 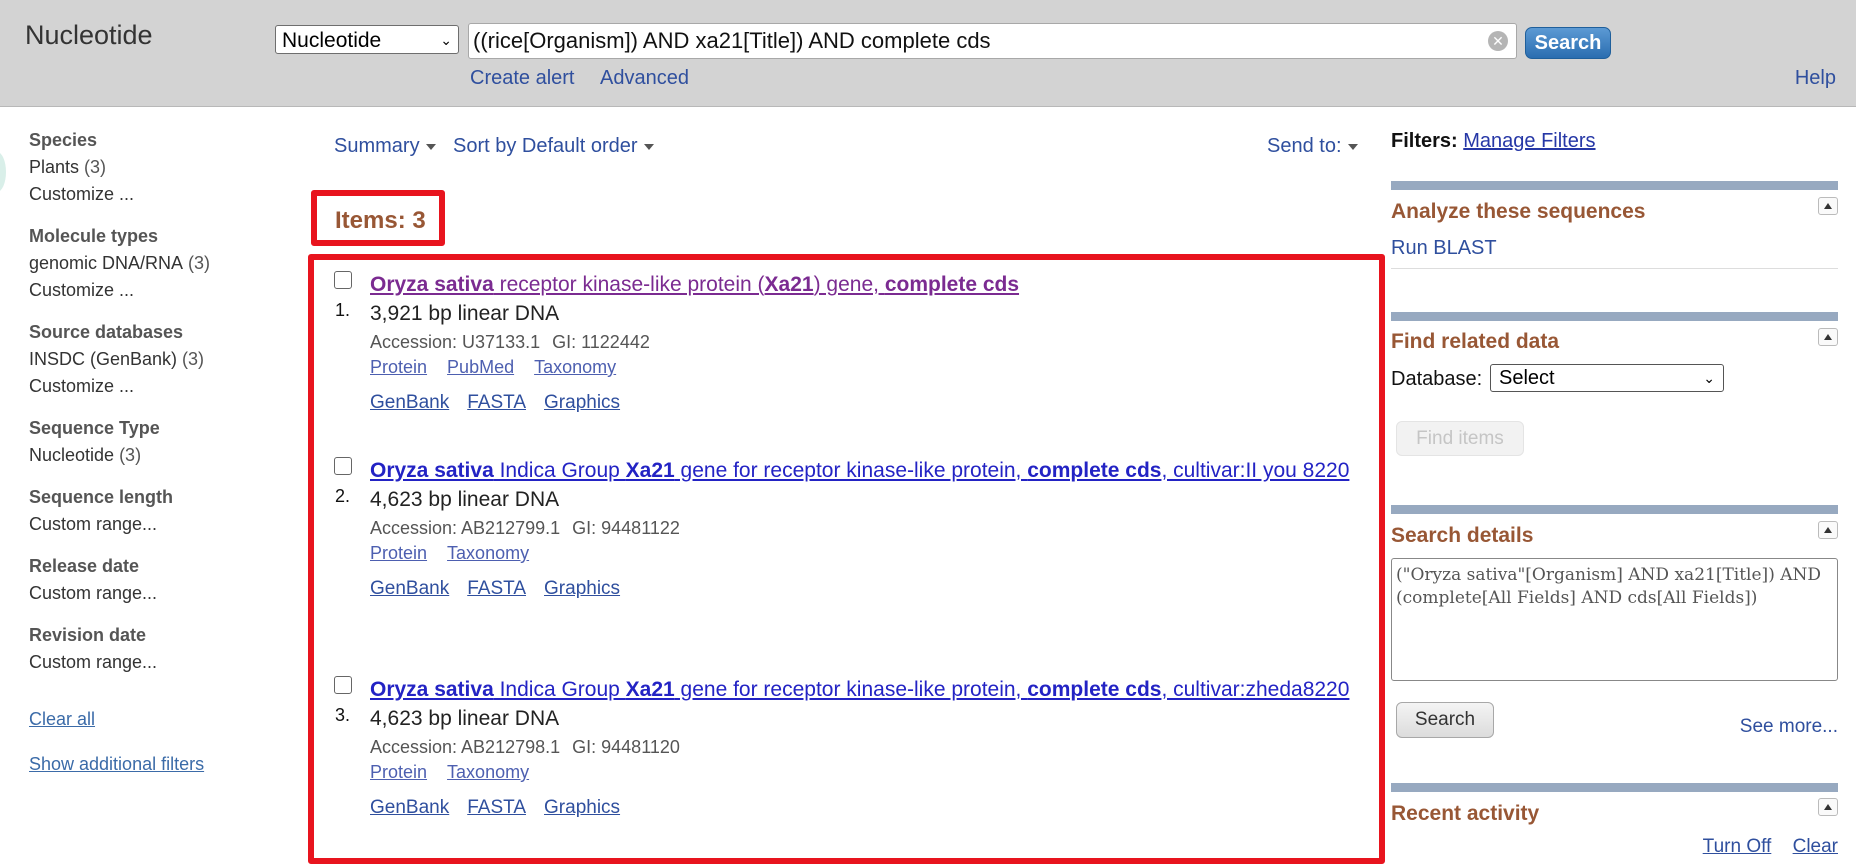 I want to click on facet-item-count: (3), so click(x=130, y=455).